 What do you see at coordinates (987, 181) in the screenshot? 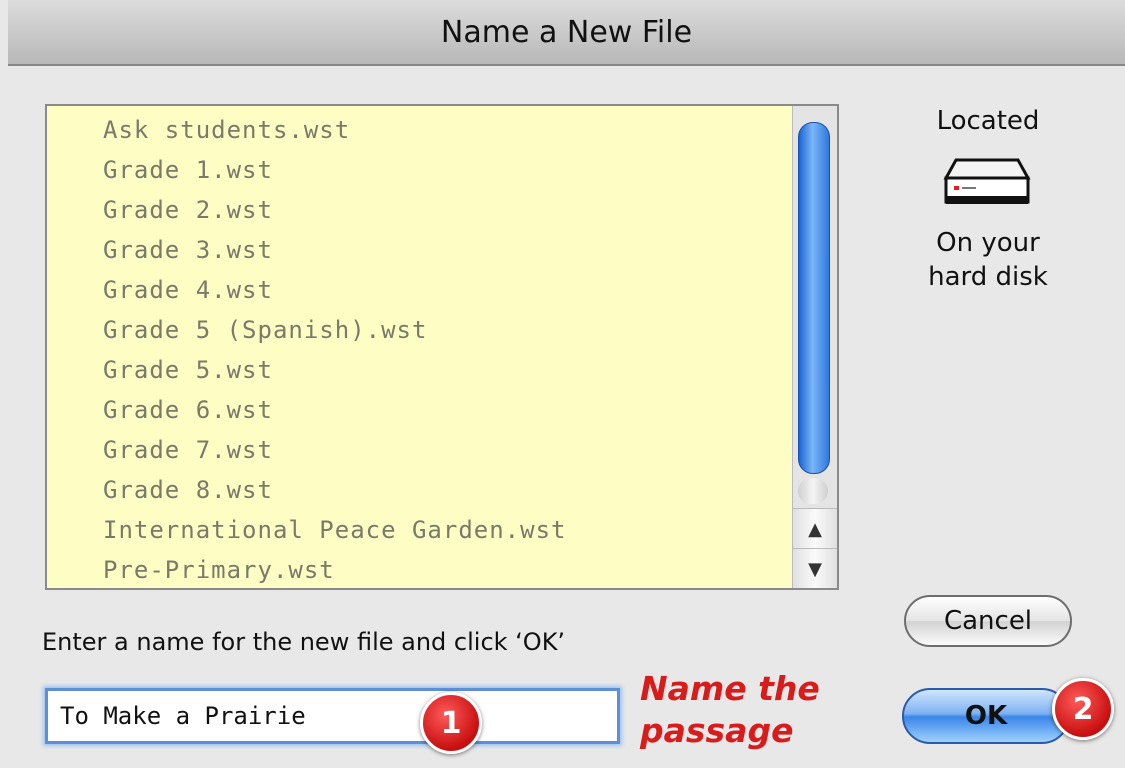
I see `hard-disk-icon` at bounding box center [987, 181].